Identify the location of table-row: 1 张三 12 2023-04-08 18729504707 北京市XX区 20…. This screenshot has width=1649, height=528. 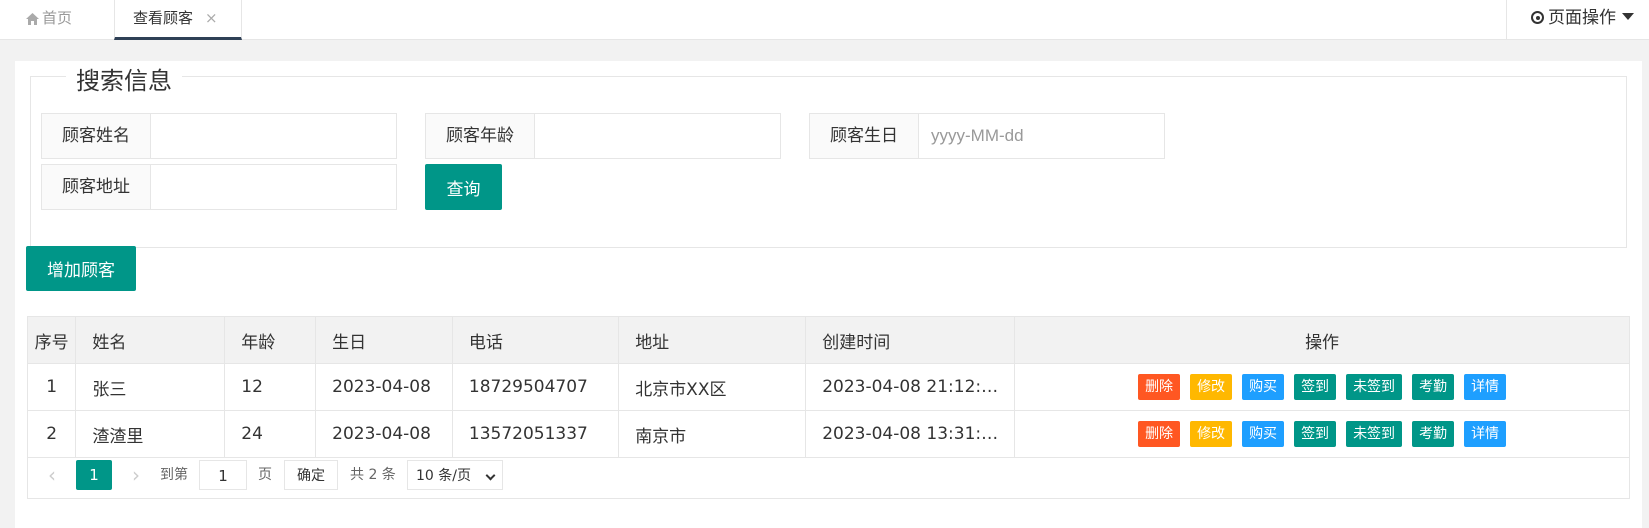
(828, 387).